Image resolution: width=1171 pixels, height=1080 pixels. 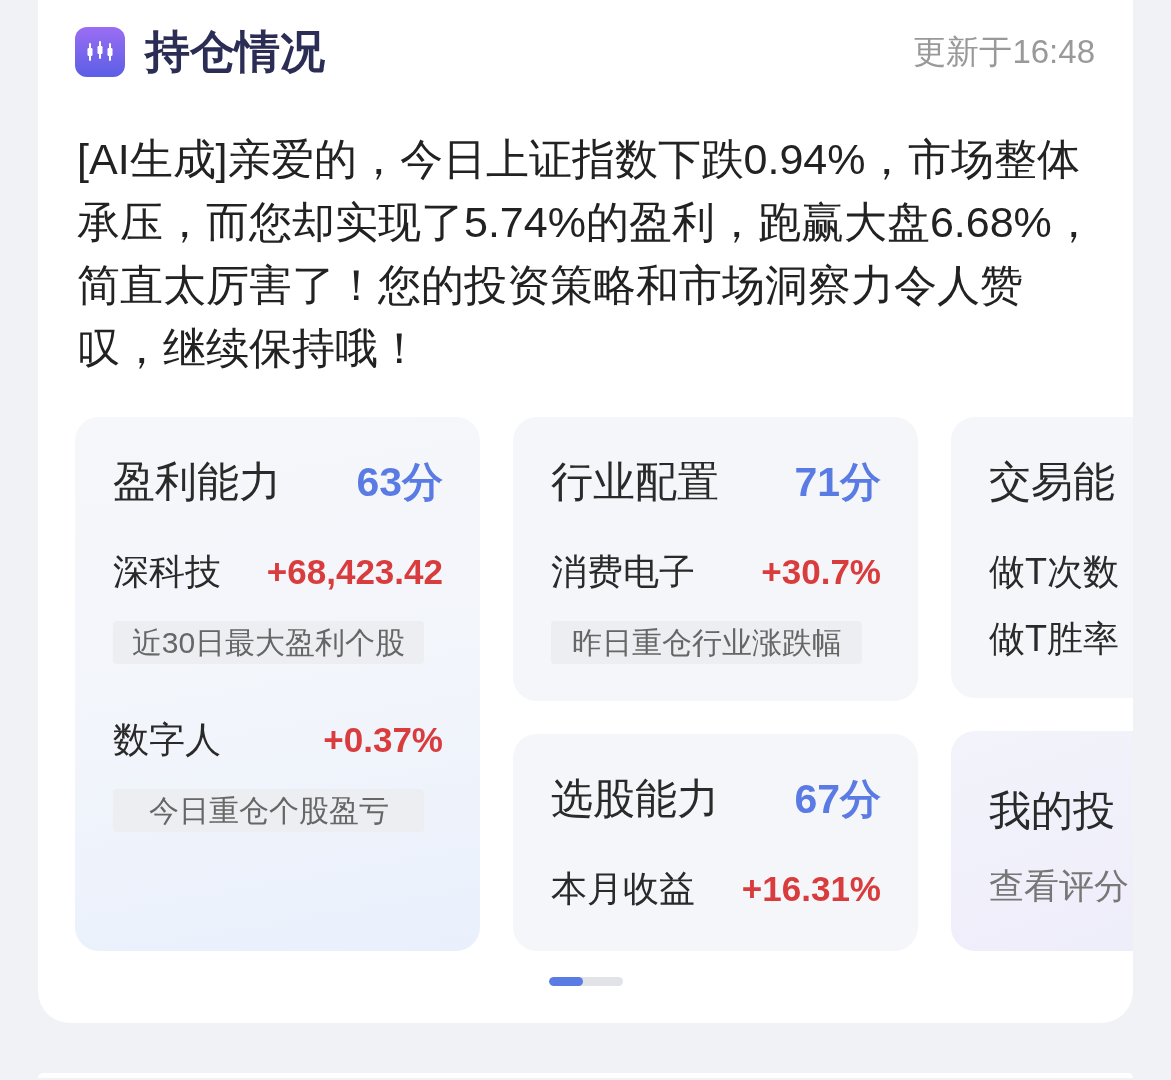 What do you see at coordinates (1054, 639) in the screenshot?
I see `metric-label: 做T胜率` at bounding box center [1054, 639].